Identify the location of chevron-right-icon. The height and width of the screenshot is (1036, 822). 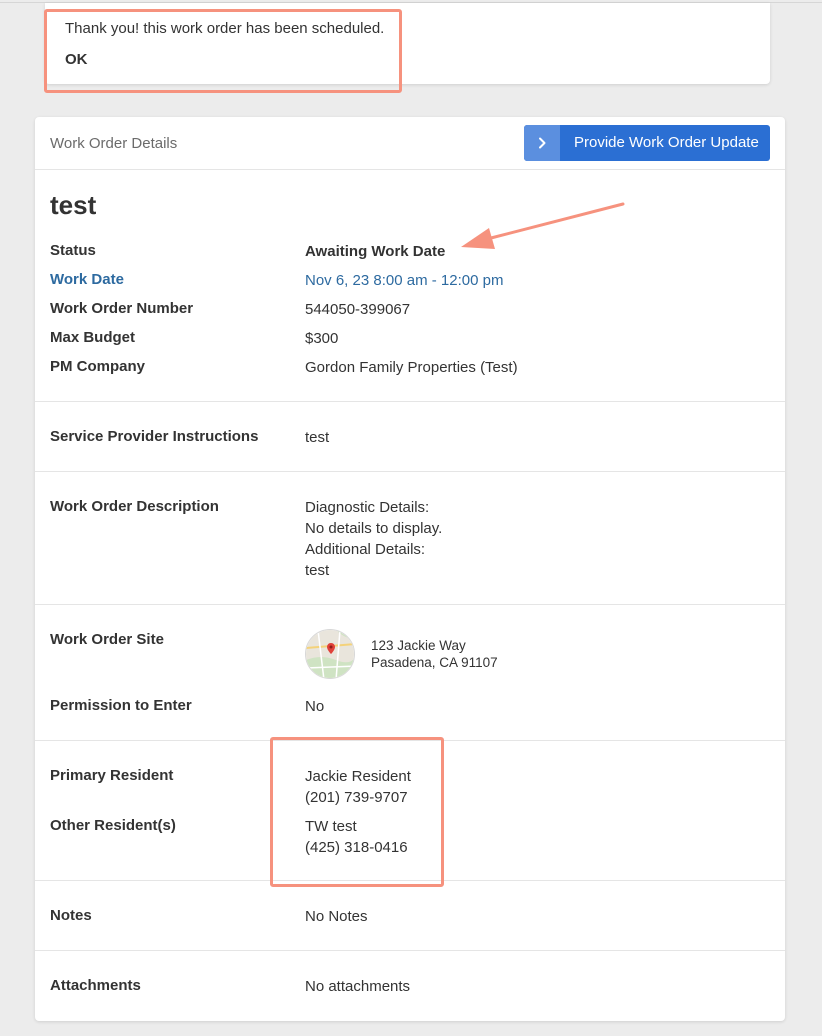
(542, 143).